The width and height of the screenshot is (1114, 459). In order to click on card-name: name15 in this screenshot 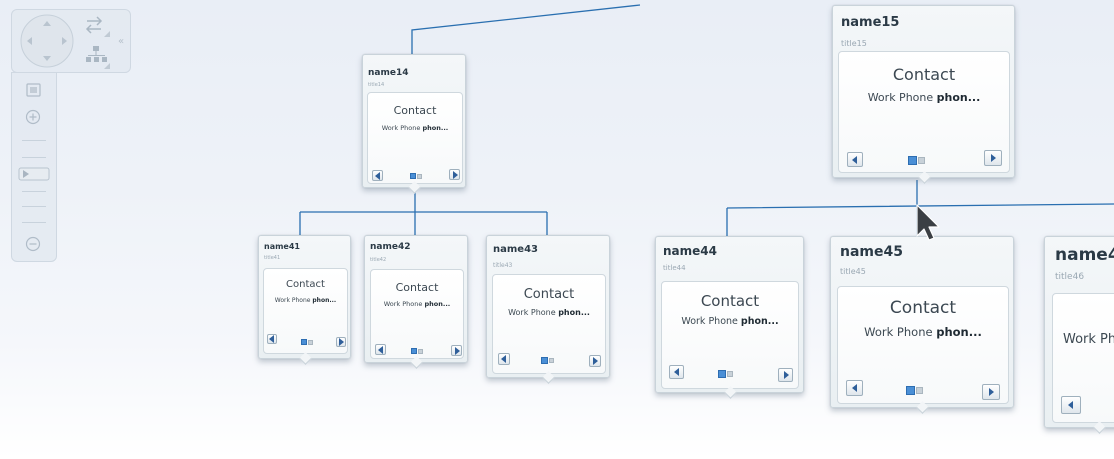, I will do `click(870, 22)`.